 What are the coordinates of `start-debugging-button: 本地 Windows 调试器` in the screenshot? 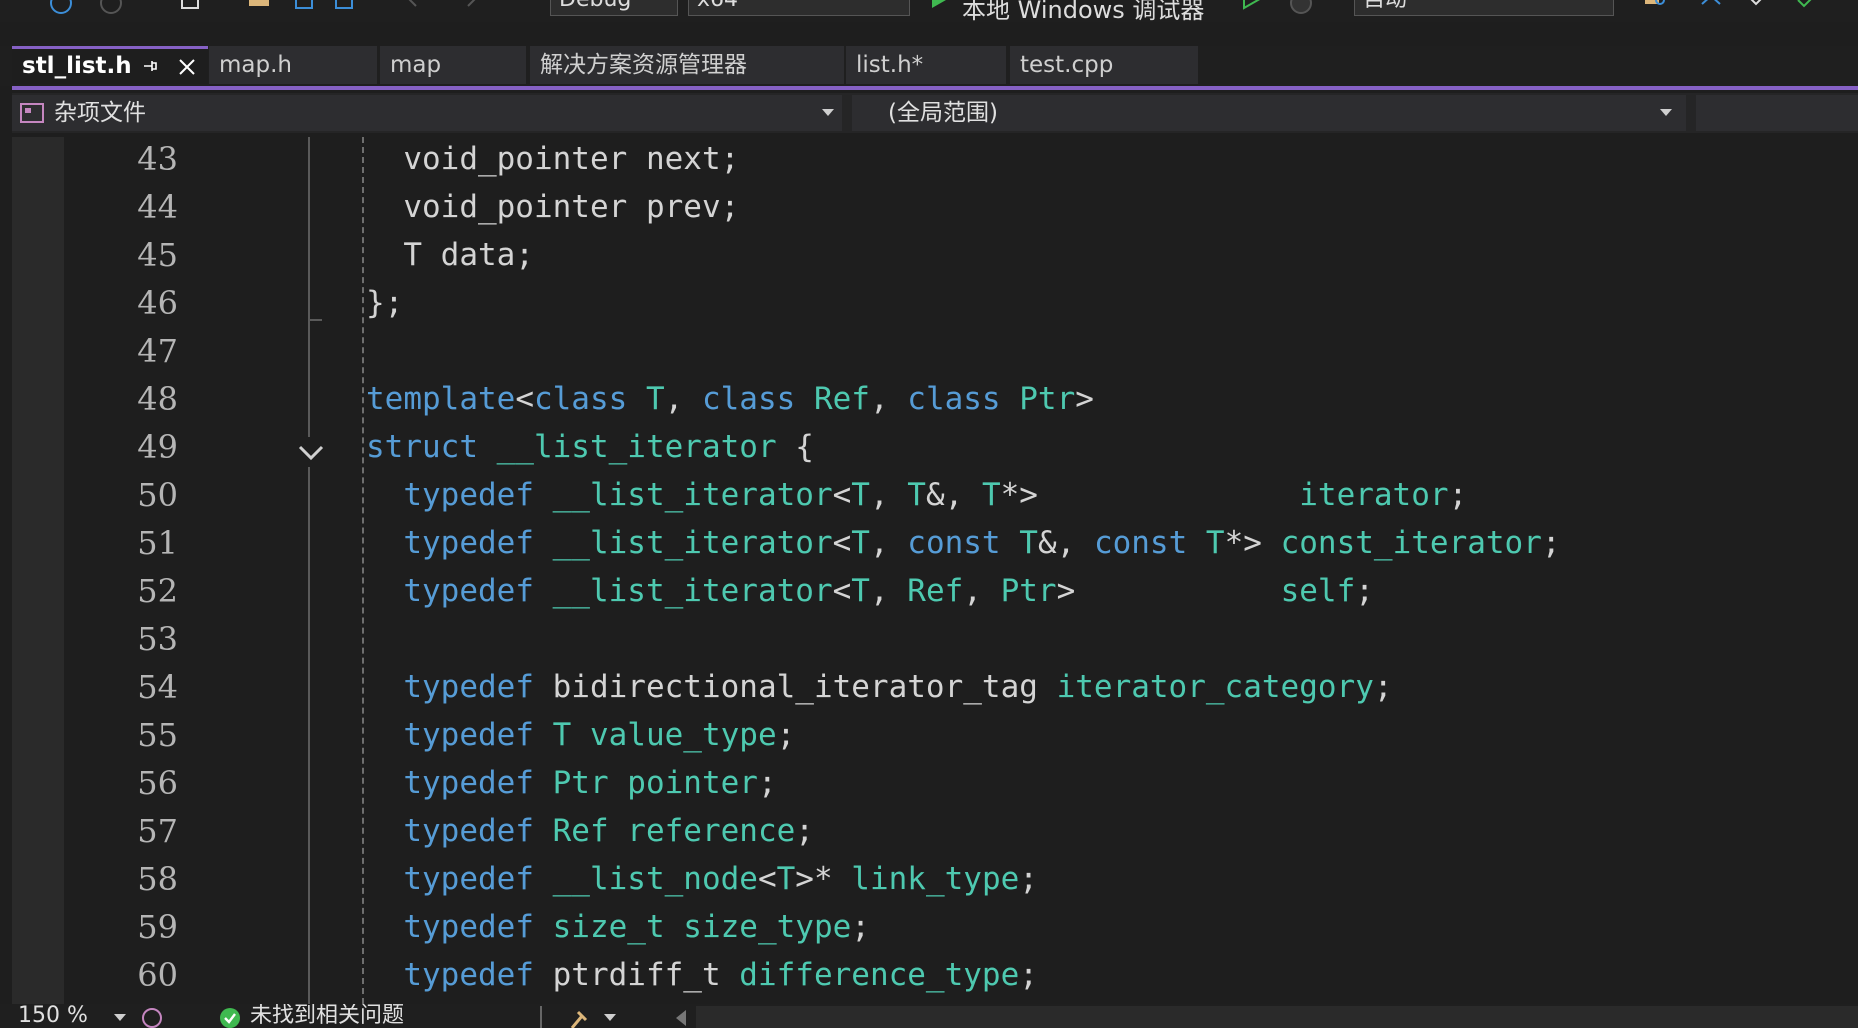 It's located at (1083, 12).